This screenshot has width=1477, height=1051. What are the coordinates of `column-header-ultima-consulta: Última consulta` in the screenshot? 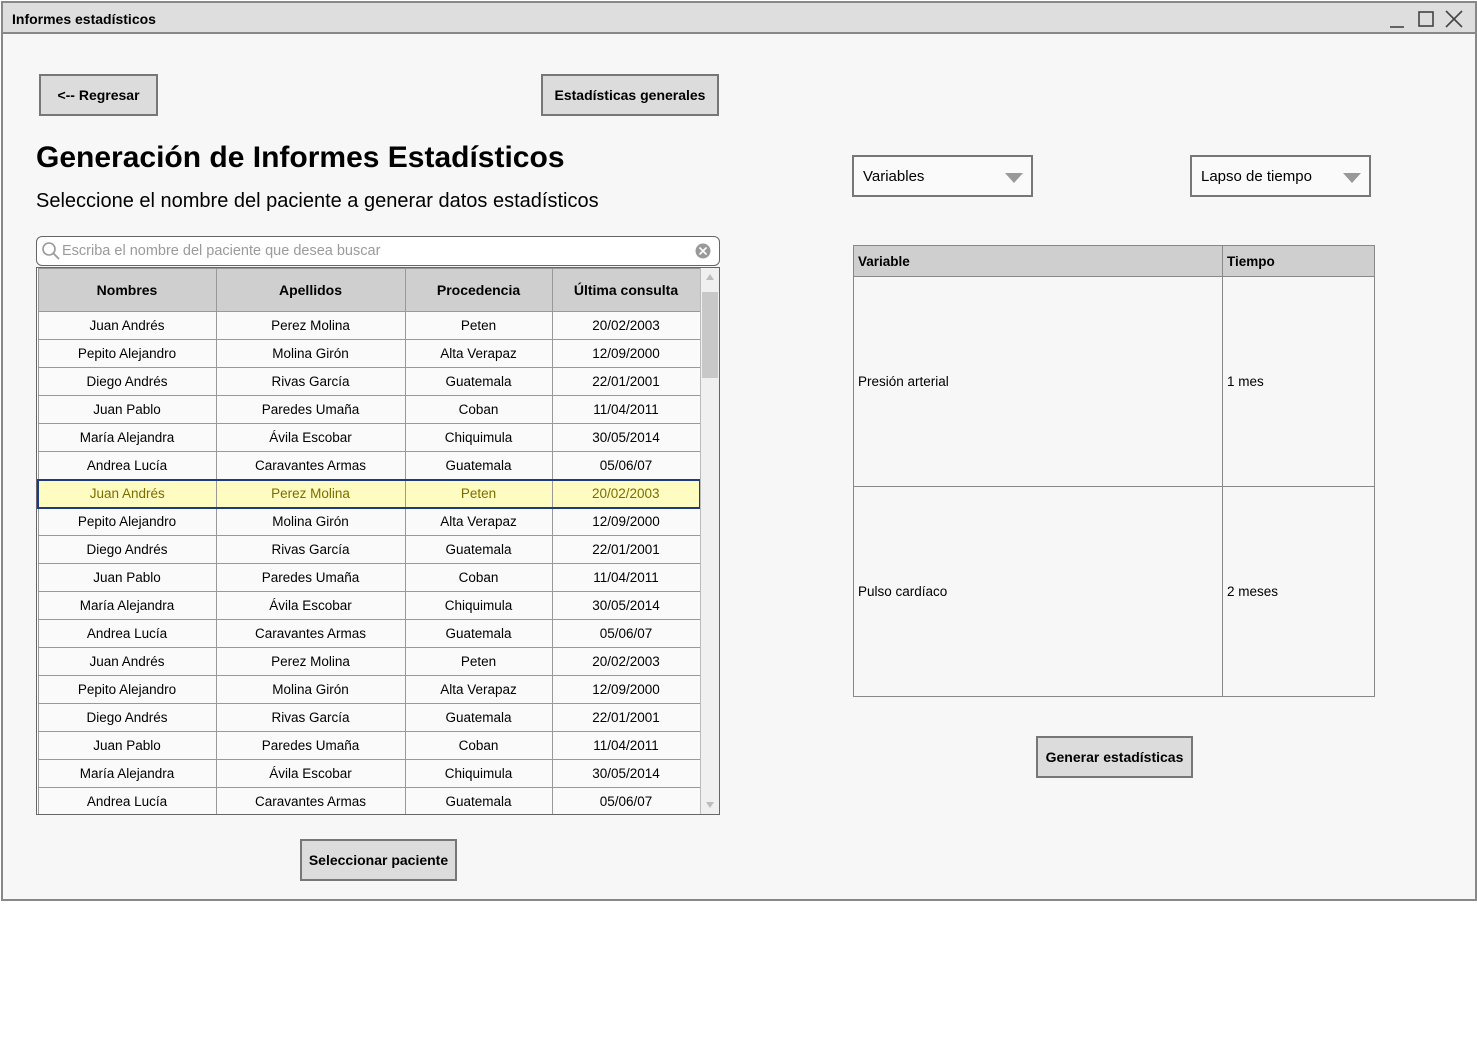 It's located at (626, 290).